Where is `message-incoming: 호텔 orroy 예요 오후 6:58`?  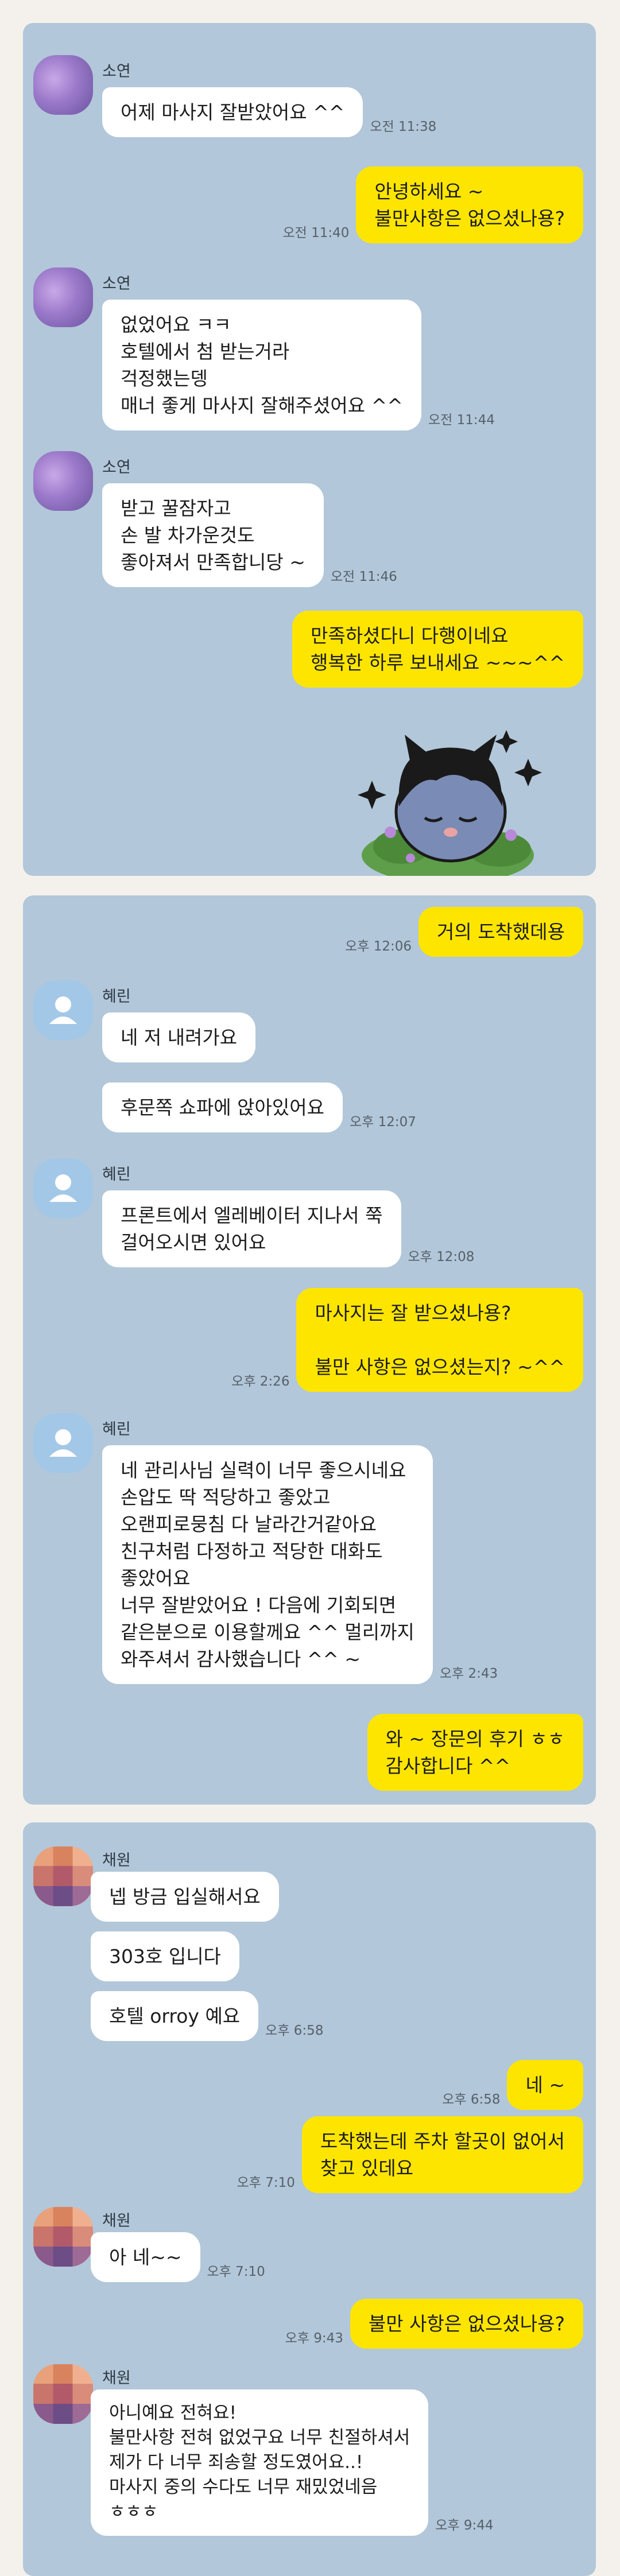 message-incoming: 호텔 orroy 예요 오후 6:58 is located at coordinates (210, 2016).